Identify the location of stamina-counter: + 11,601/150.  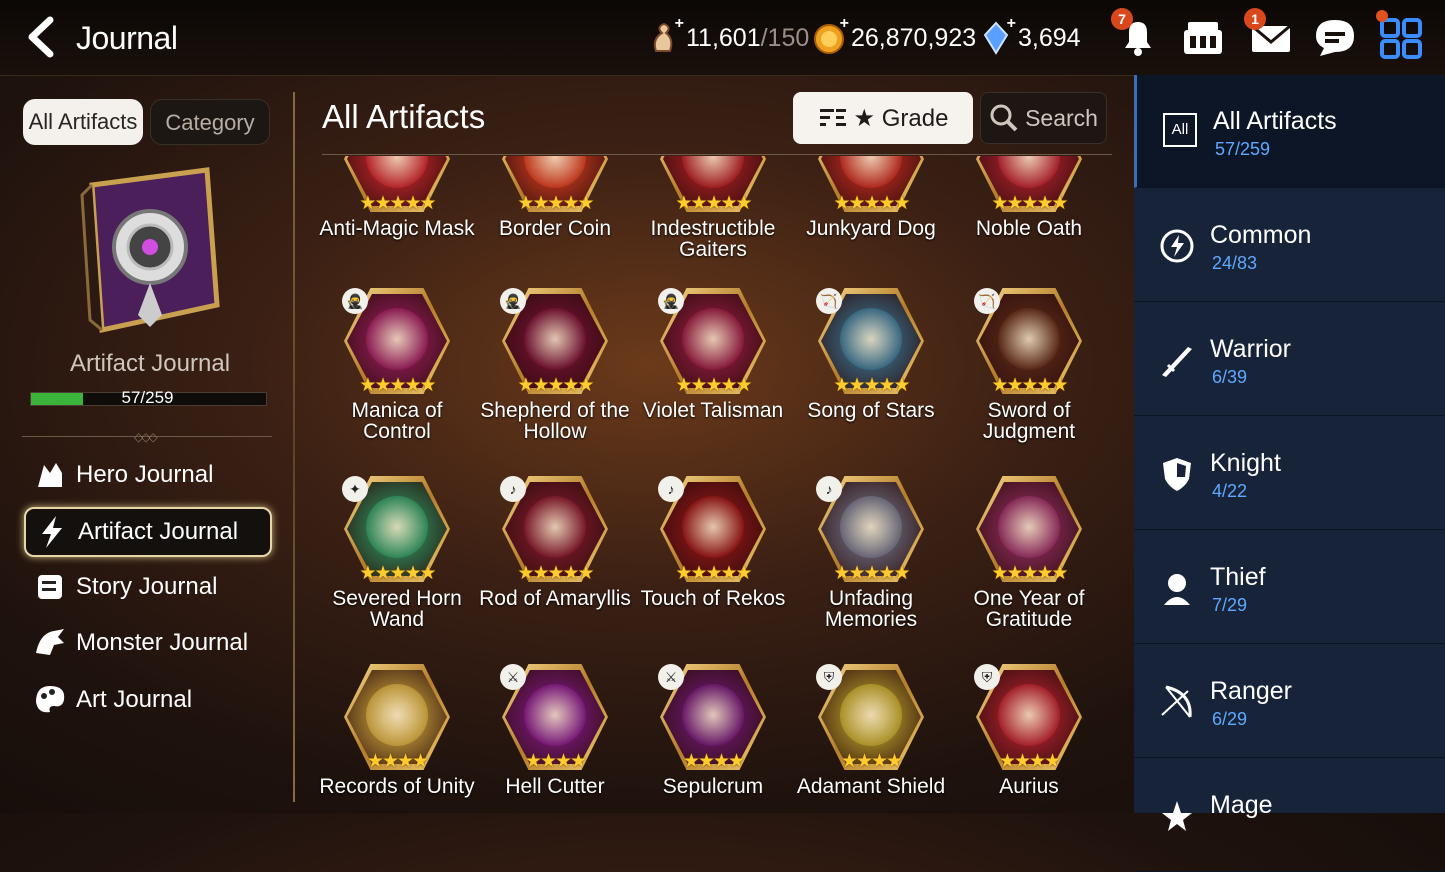
(728, 35).